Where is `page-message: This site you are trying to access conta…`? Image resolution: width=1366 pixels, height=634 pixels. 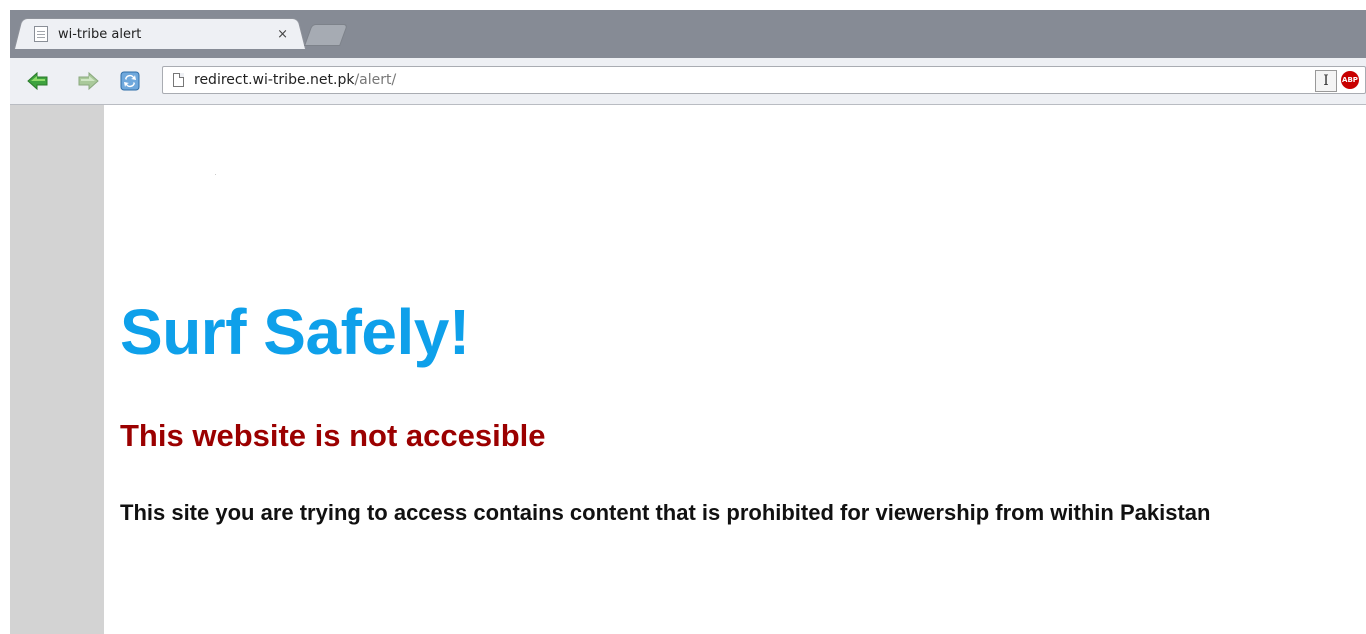 page-message: This site you are trying to access conta… is located at coordinates (665, 512).